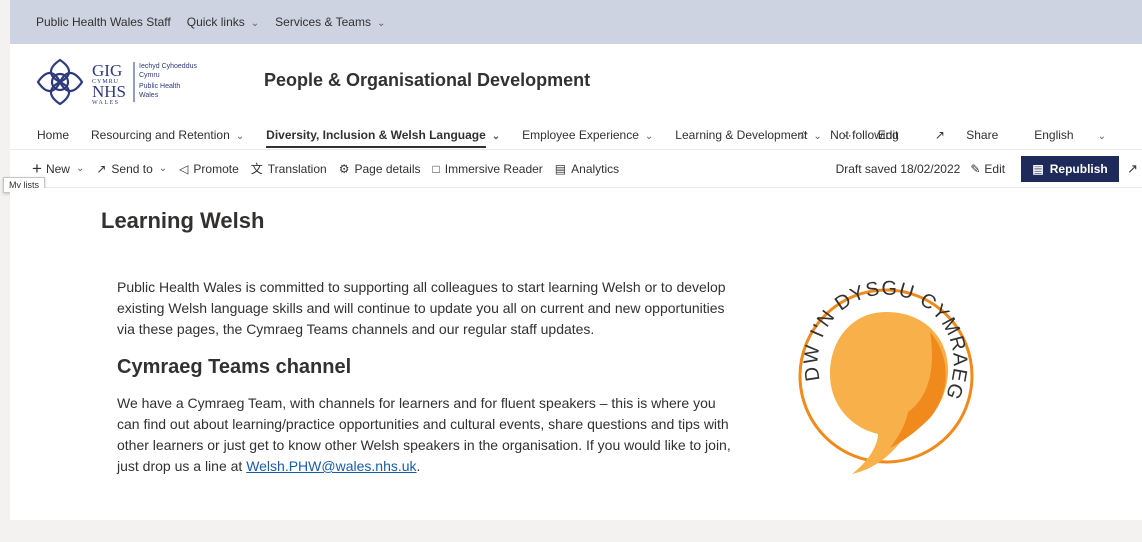 The height and width of the screenshot is (542, 1142). Describe the element at coordinates (560, 168) in the screenshot. I see `chart-icon: ▤` at that location.